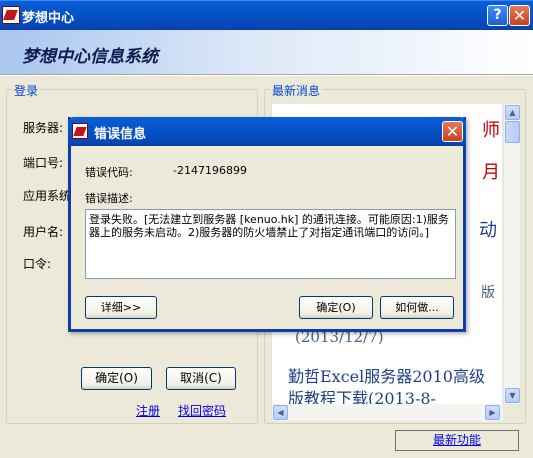 Image resolution: width=533 pixels, height=458 pixels. I want to click on news-group-label: 最新消息, so click(296, 90).